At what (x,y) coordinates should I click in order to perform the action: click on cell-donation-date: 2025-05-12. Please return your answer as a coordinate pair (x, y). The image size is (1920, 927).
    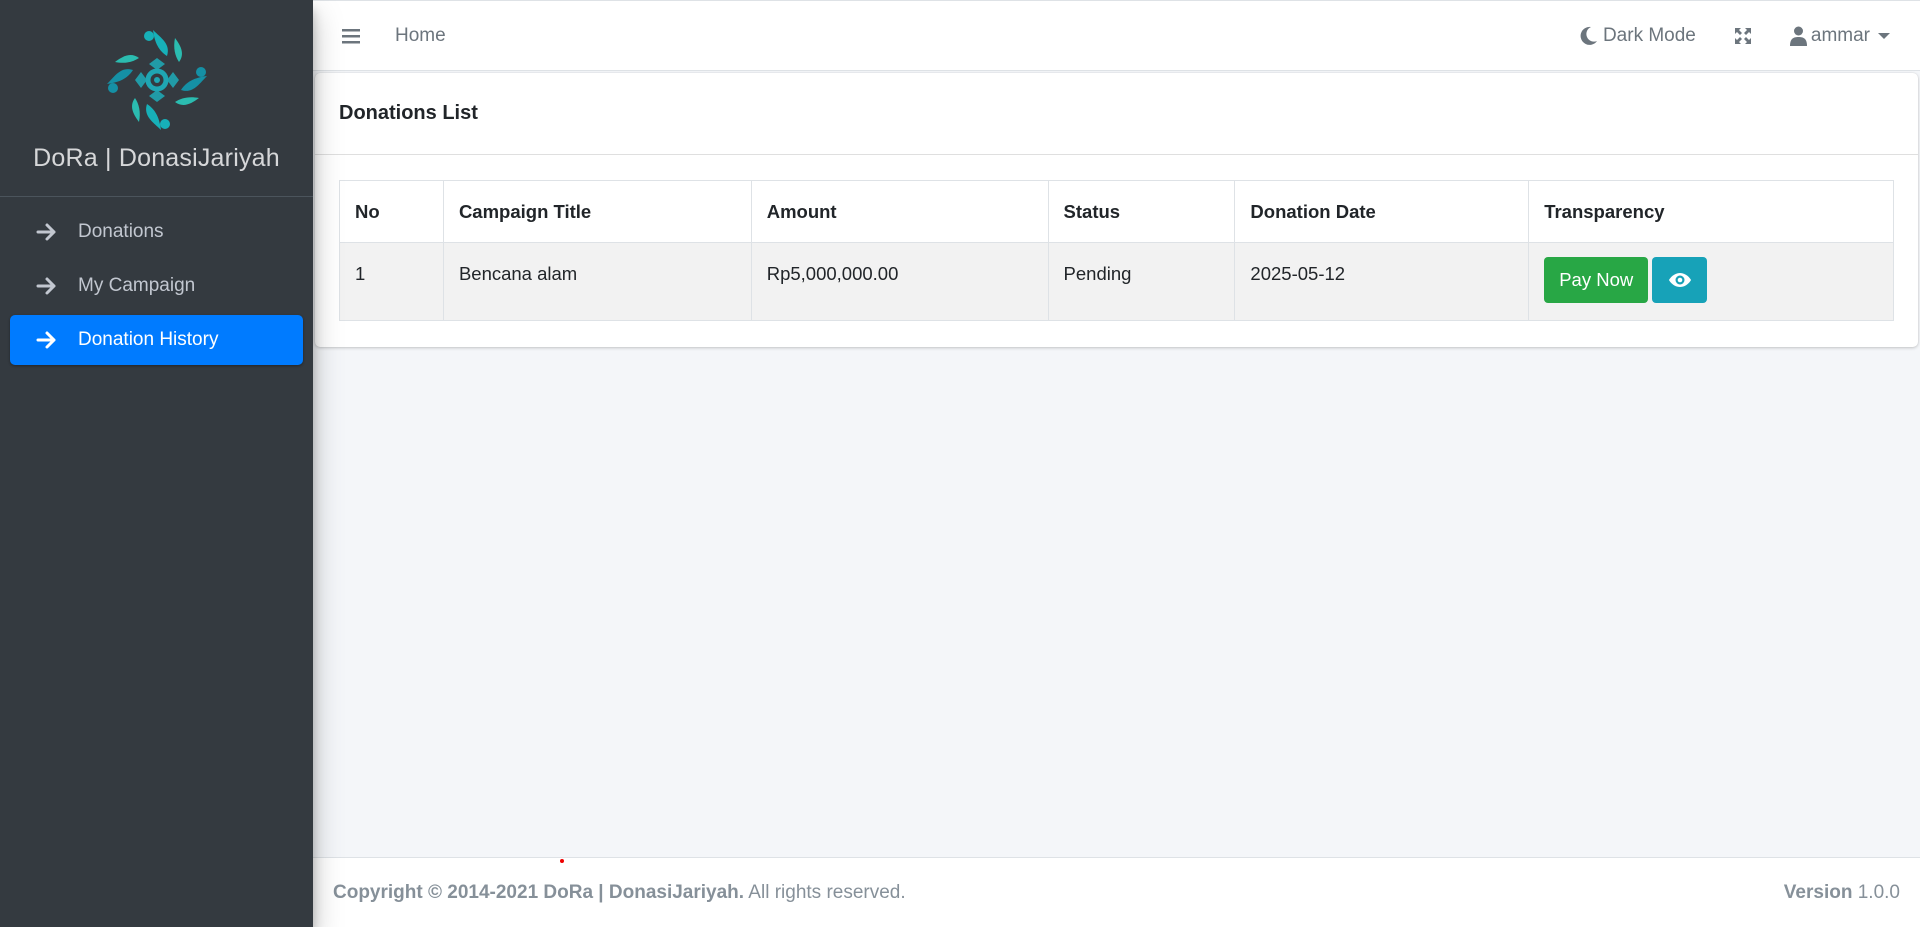
    Looking at the image, I should click on (1382, 281).